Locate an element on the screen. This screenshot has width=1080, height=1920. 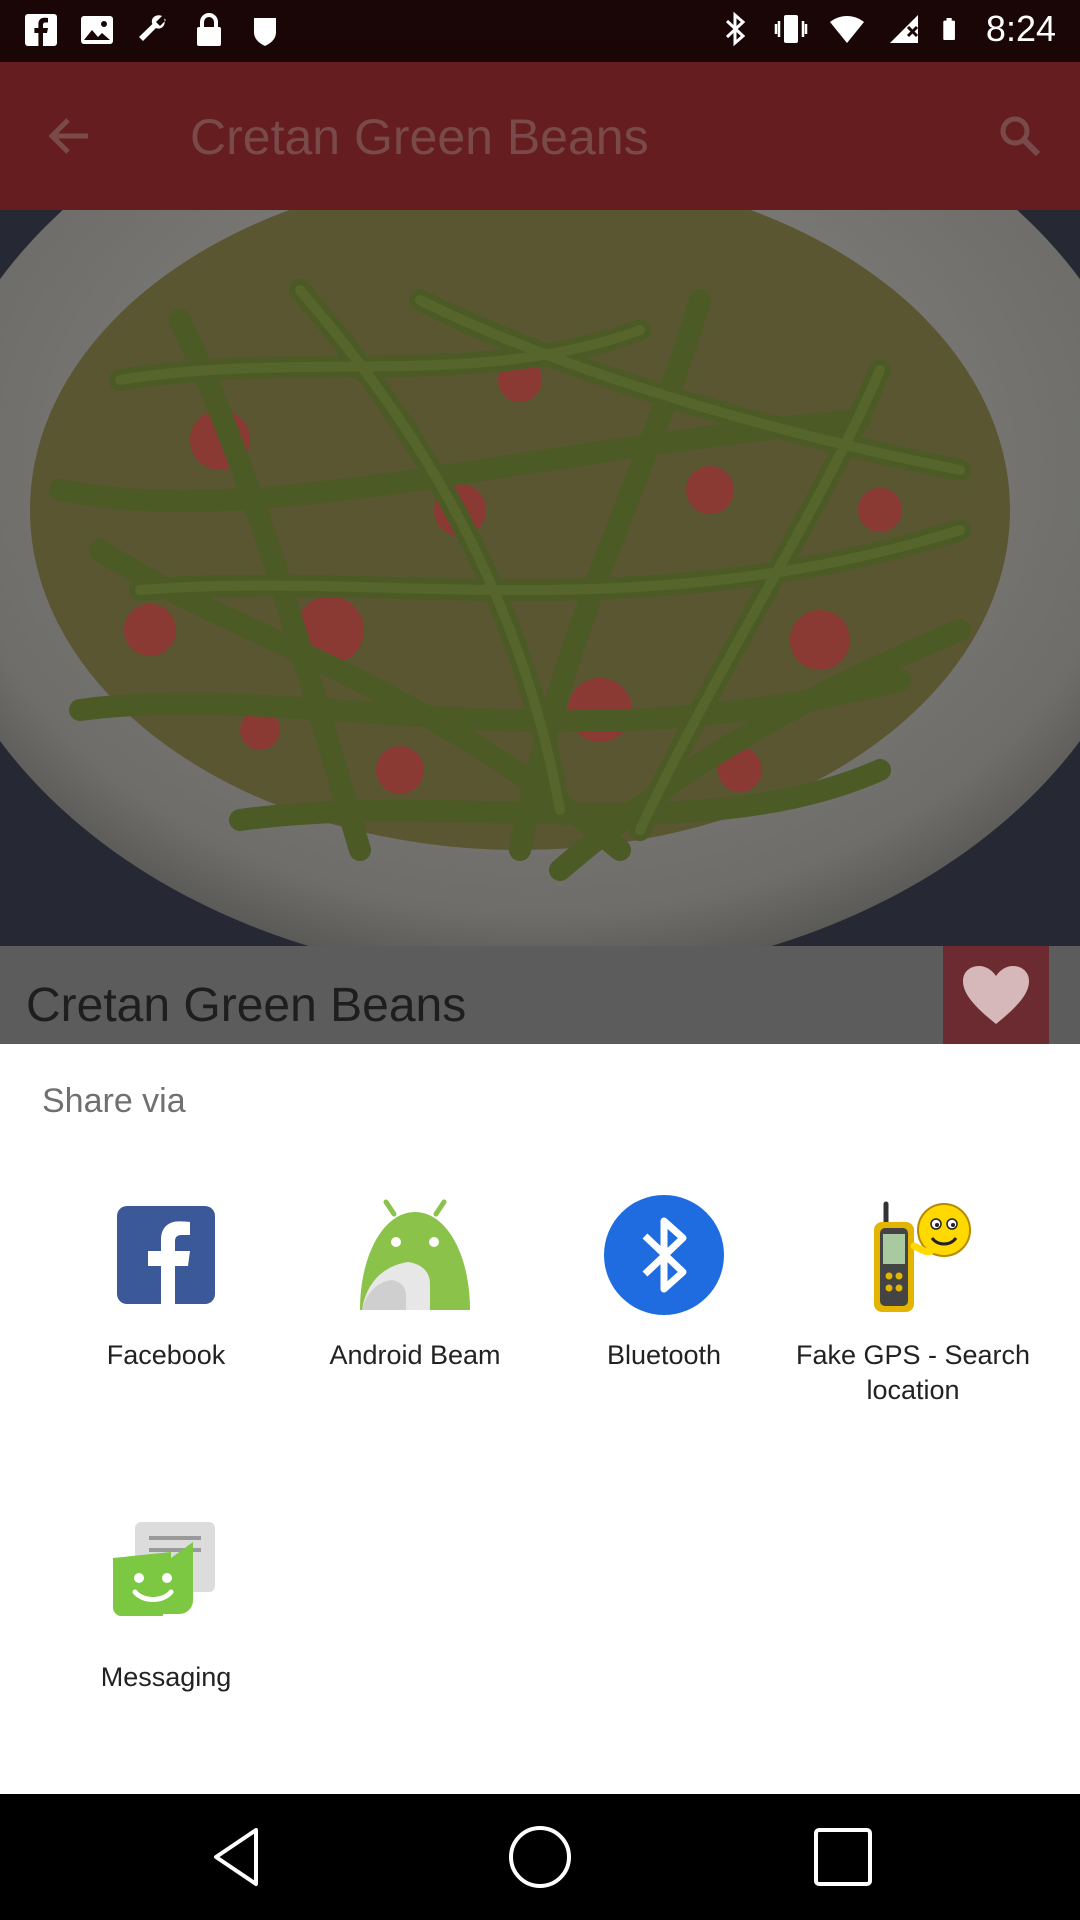
recents-square-icon is located at coordinates (843, 1857).